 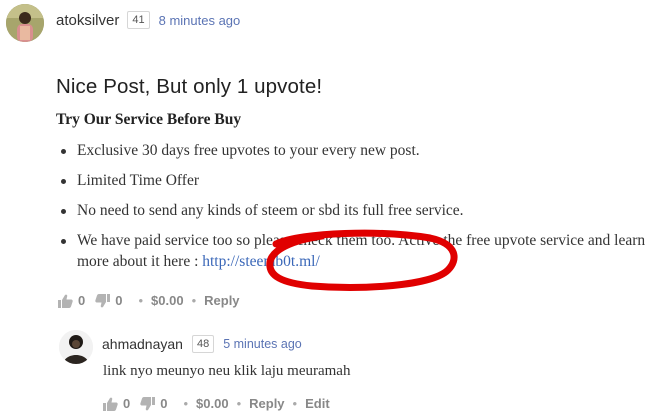 I want to click on comment-headline: Nice Post, But only 1 upvote!, so click(x=189, y=86).